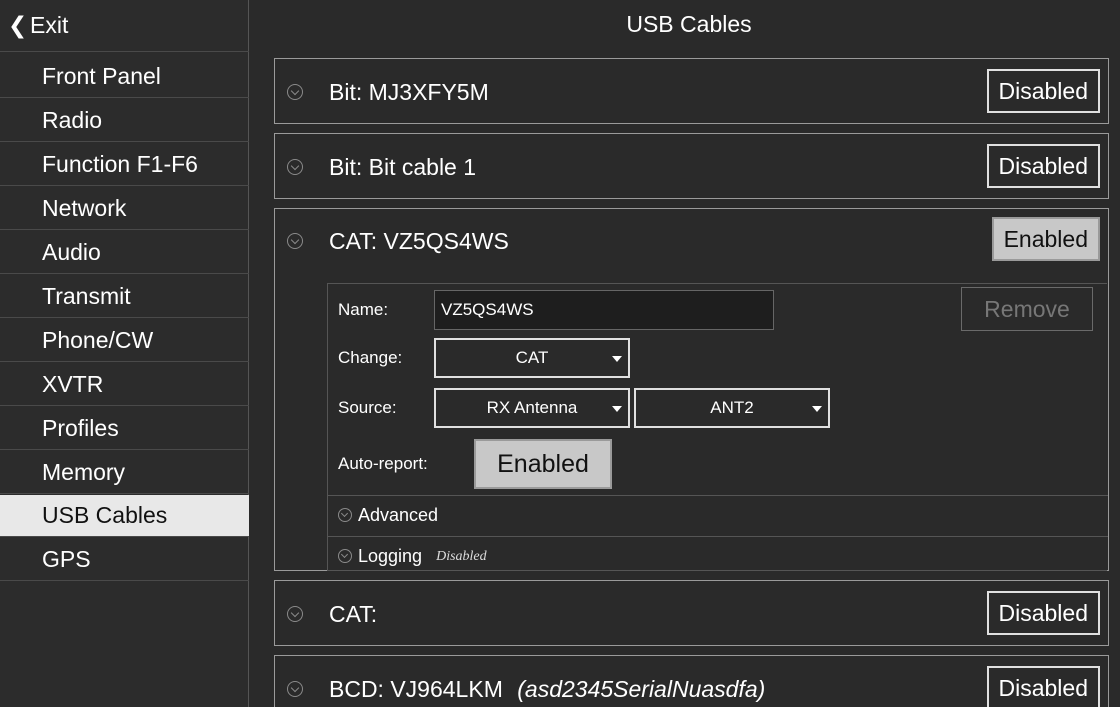 Image resolution: width=1120 pixels, height=707 pixels. What do you see at coordinates (124, 297) in the screenshot?
I see `sidebar-item-transmit: Transmit` at bounding box center [124, 297].